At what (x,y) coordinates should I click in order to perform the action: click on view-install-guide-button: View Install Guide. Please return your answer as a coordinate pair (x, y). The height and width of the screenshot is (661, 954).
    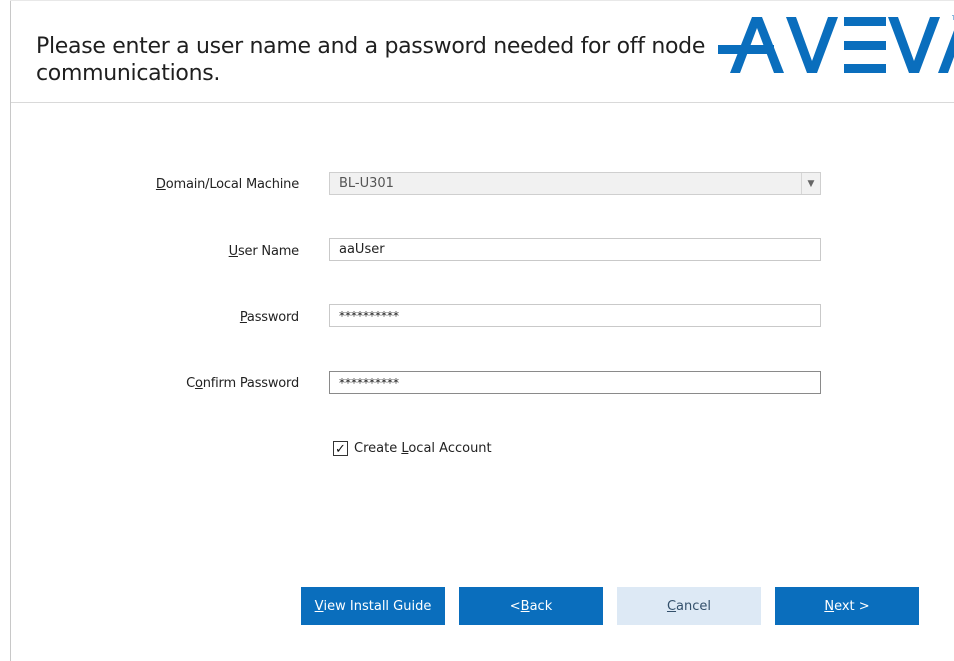
    Looking at the image, I should click on (373, 606).